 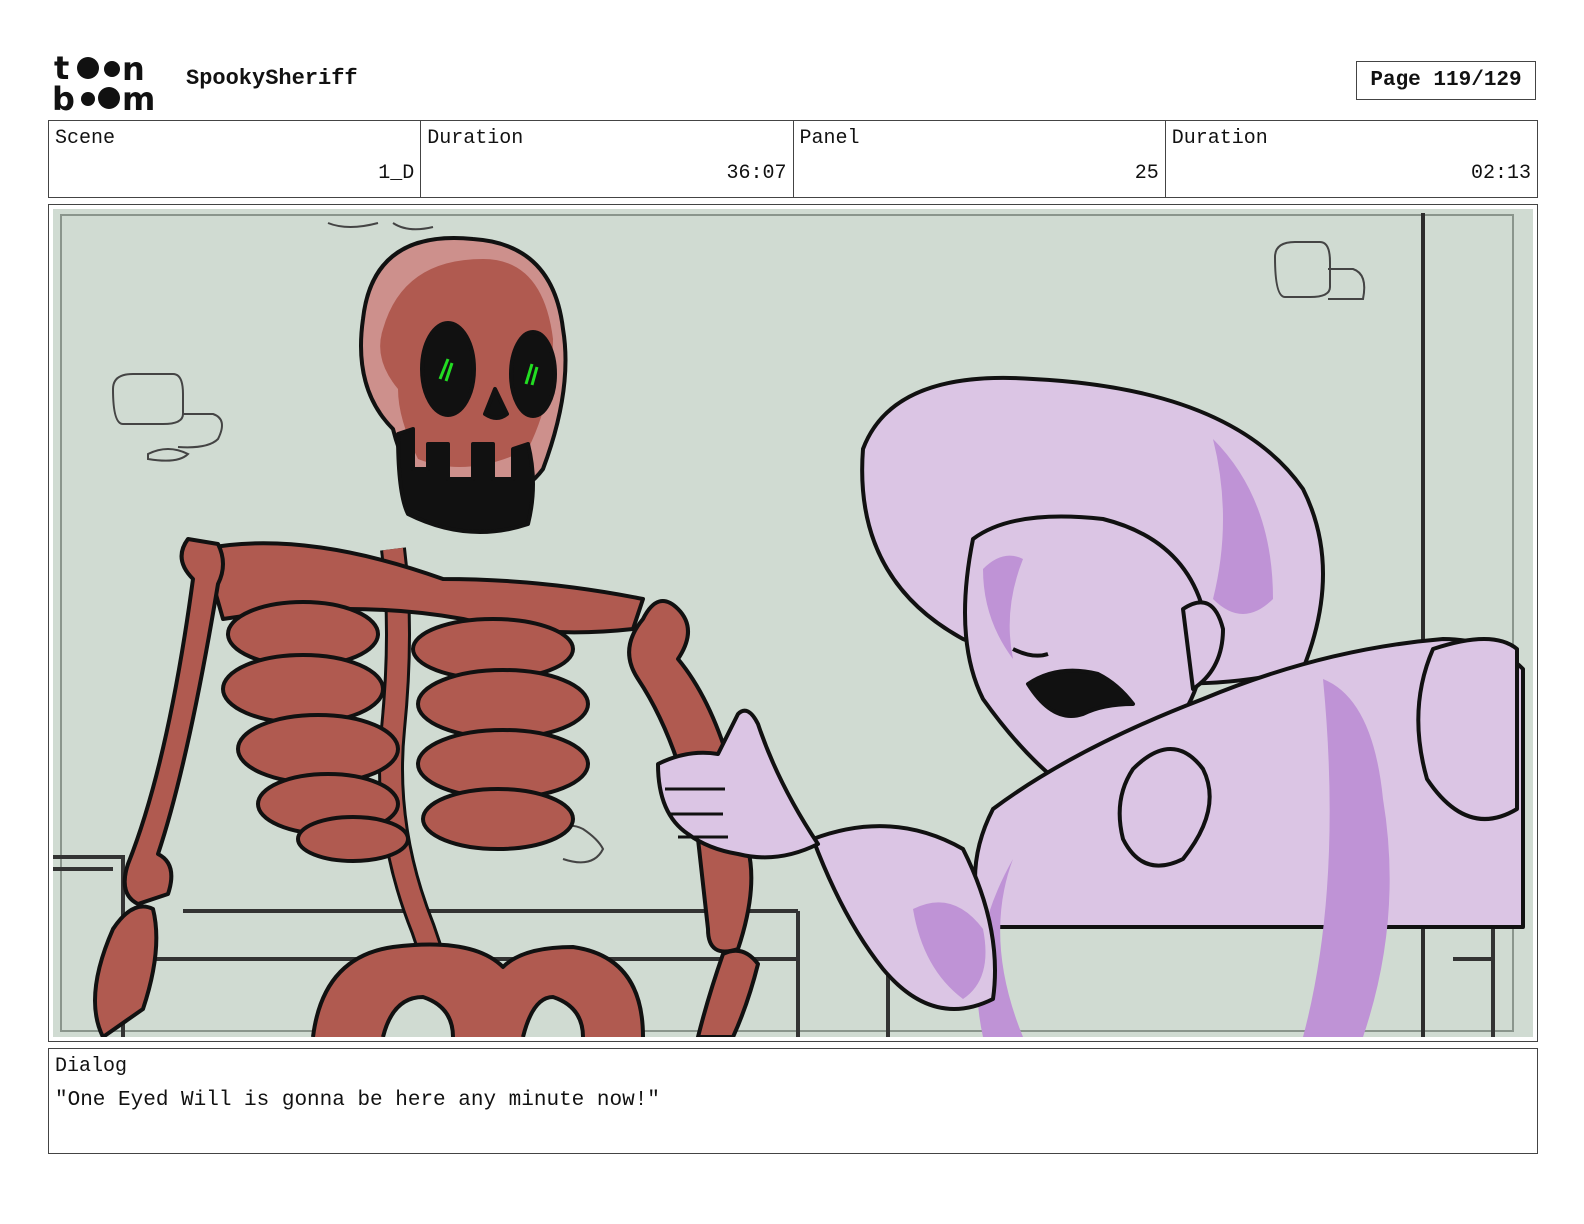 I want to click on page-label: Page, so click(x=1395, y=80).